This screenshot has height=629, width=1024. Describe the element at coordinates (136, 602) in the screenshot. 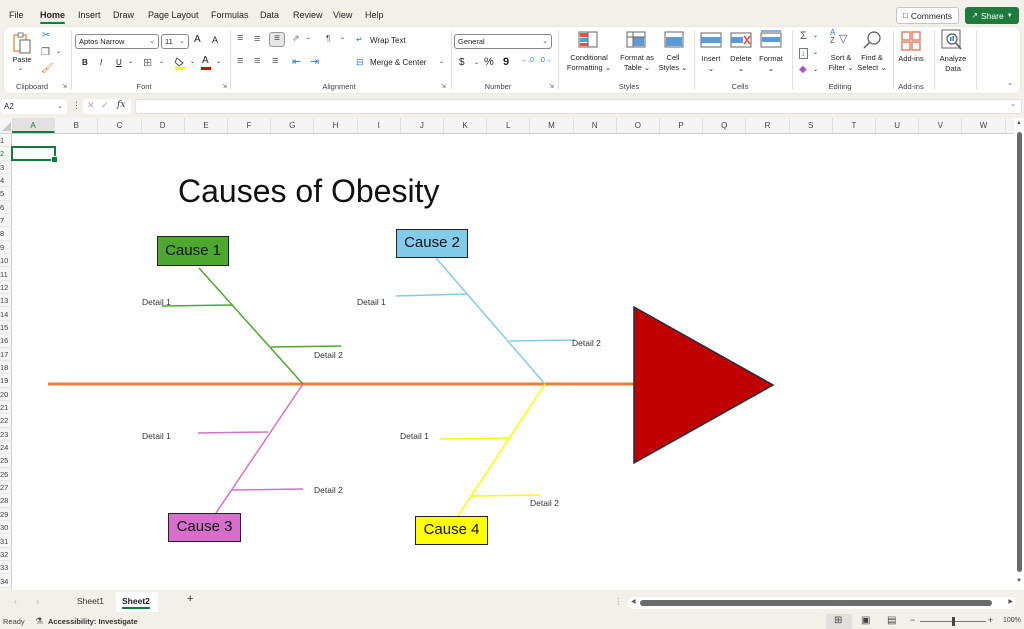

I see `sheet-tab-sheet2: Sheet2` at that location.